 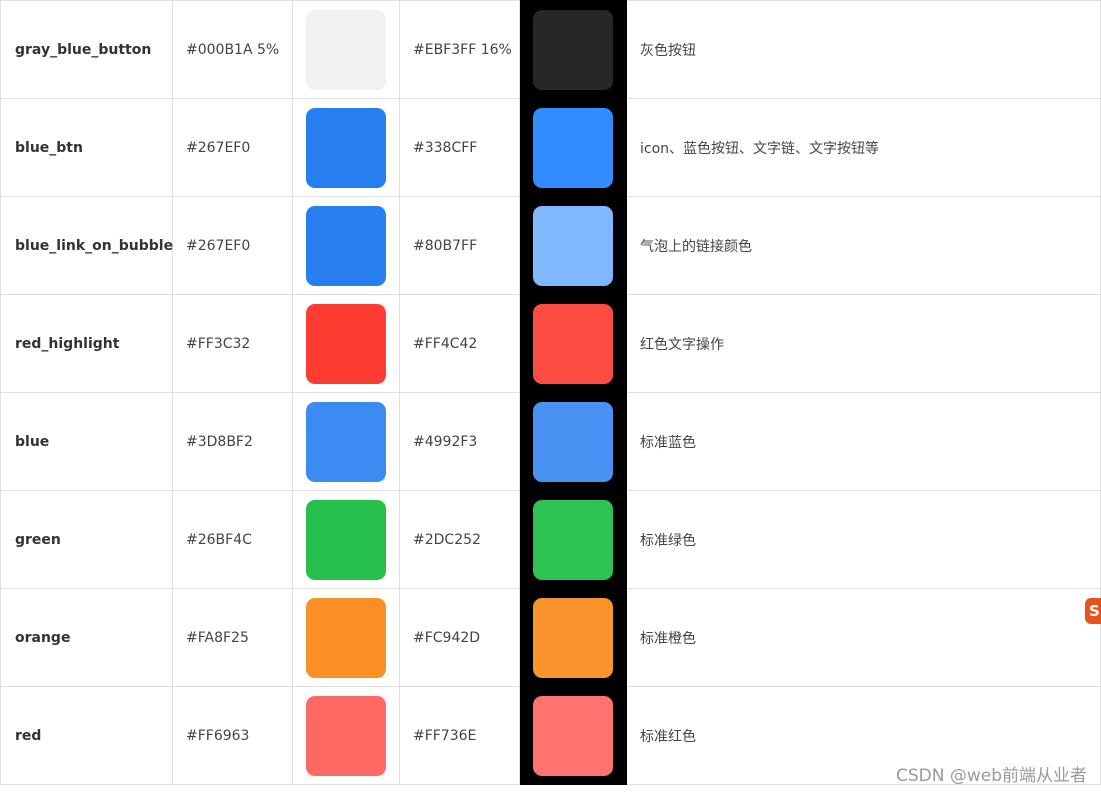 I want to click on light-hex-value: #000B1A 5%, so click(x=232, y=49).